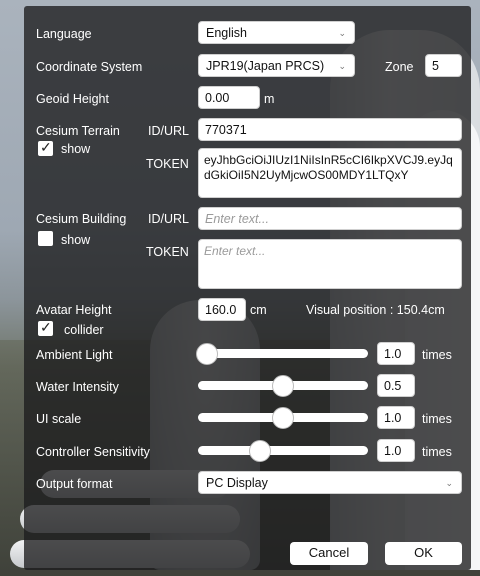  Describe the element at coordinates (329, 553) in the screenshot. I see `cancel-button: Cancel` at that location.